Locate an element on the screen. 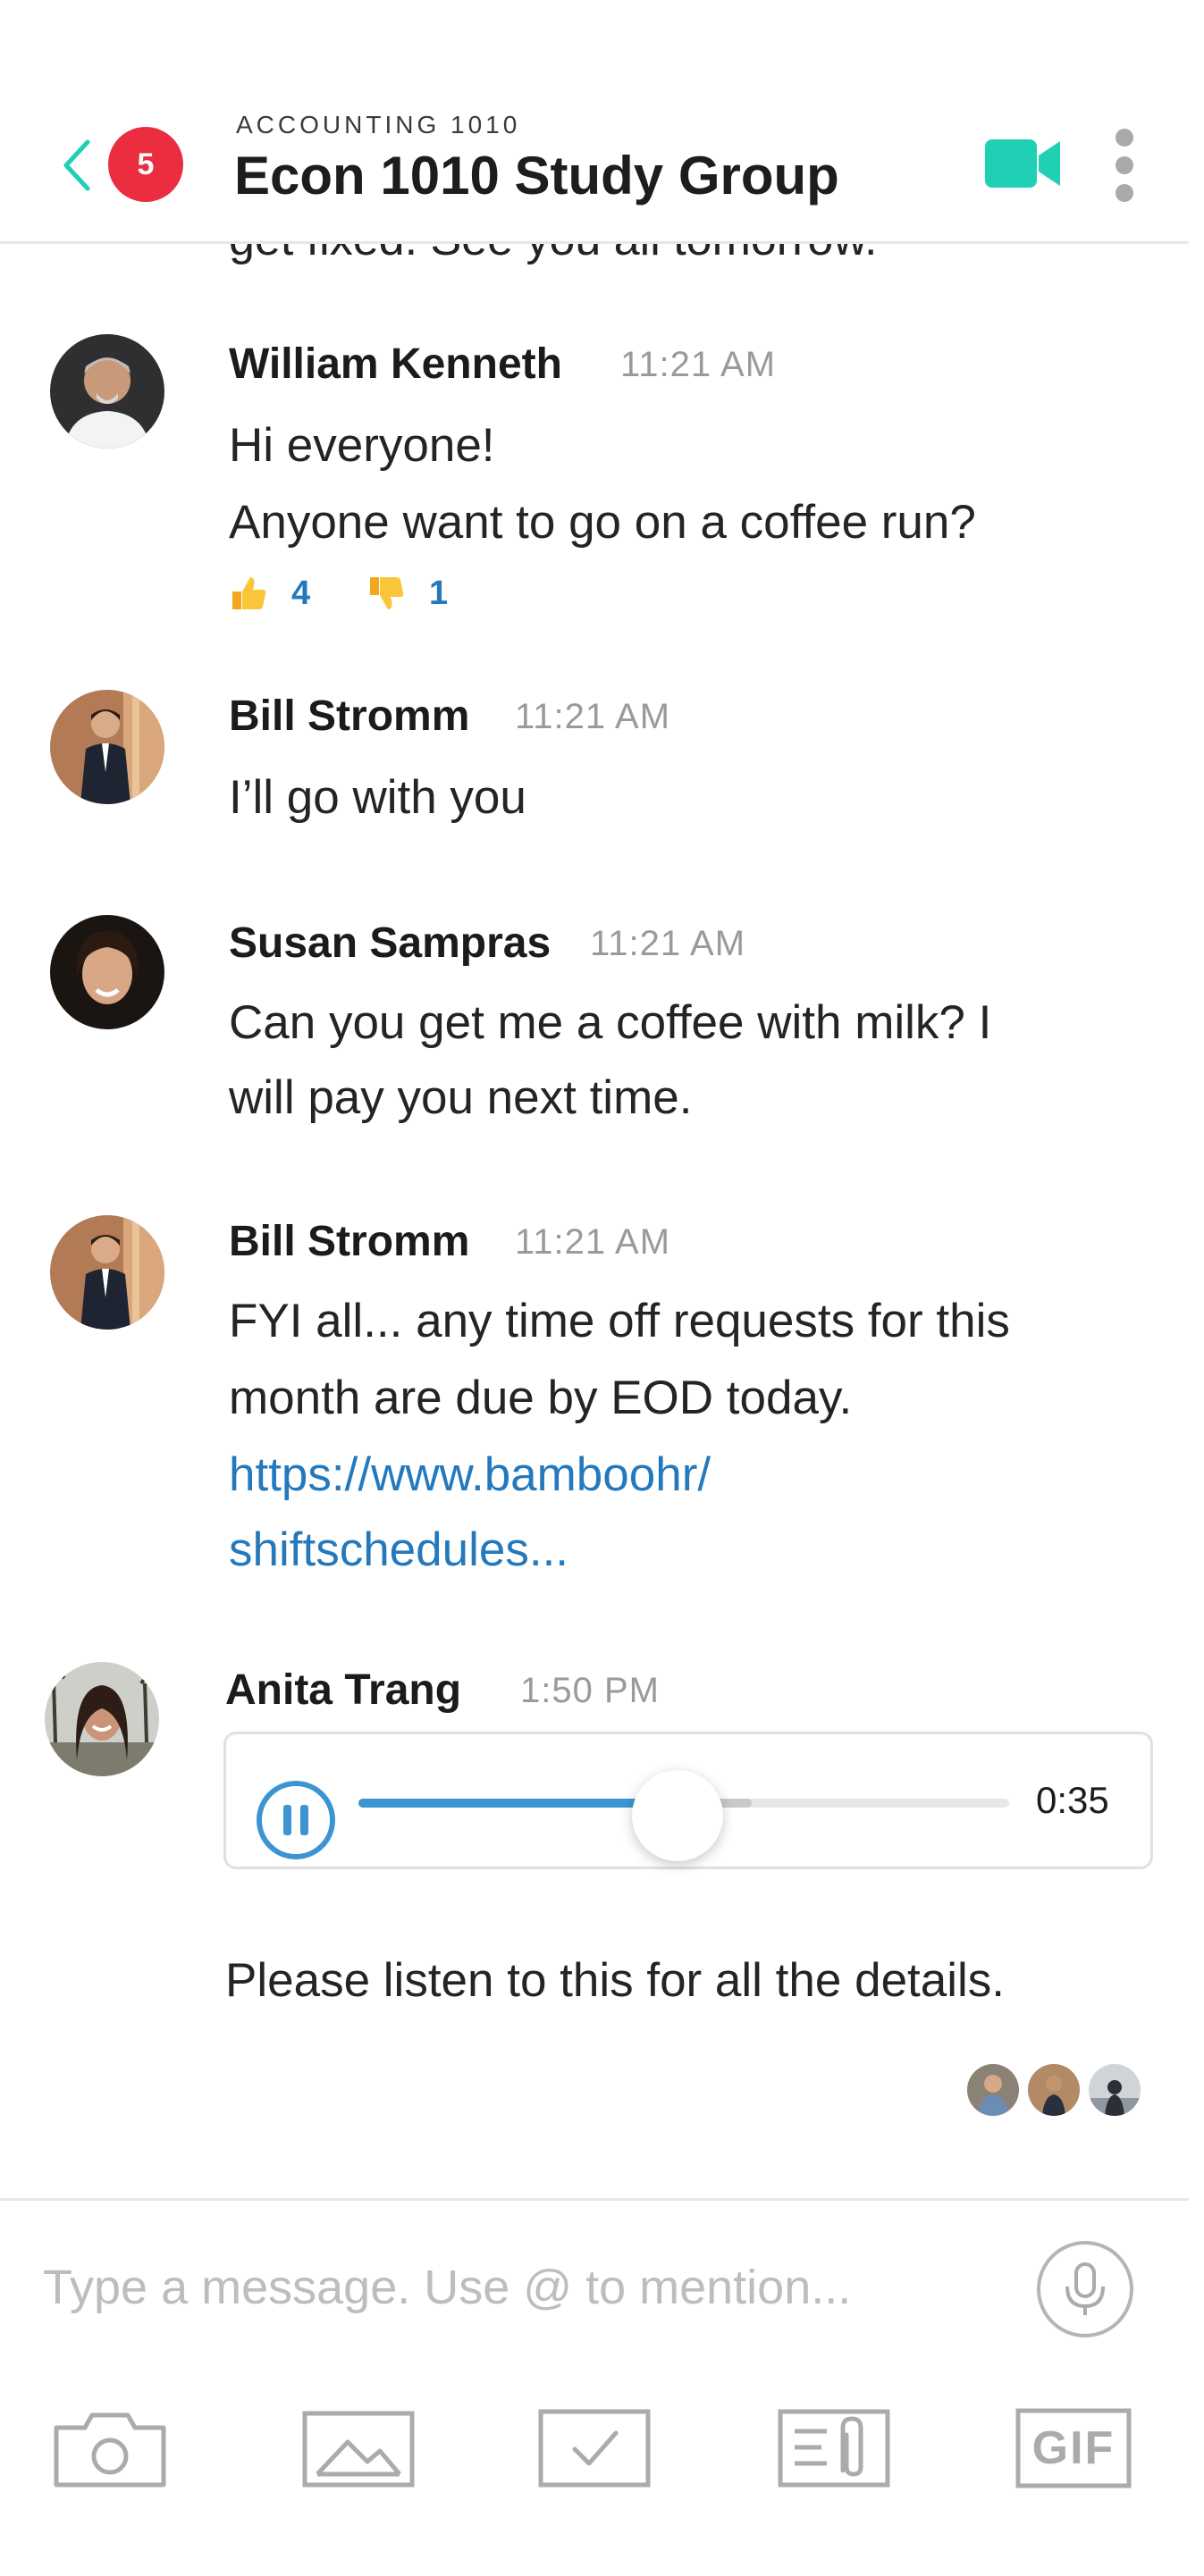 This screenshot has width=1204, height=2576. message-text: will pay you next time. is located at coordinates (461, 1097).